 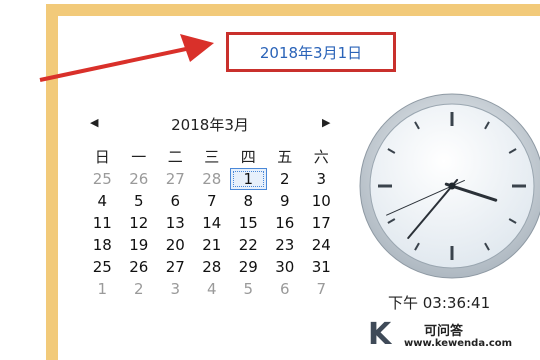 What do you see at coordinates (139, 245) in the screenshot?
I see `calendar-day: 19` at bounding box center [139, 245].